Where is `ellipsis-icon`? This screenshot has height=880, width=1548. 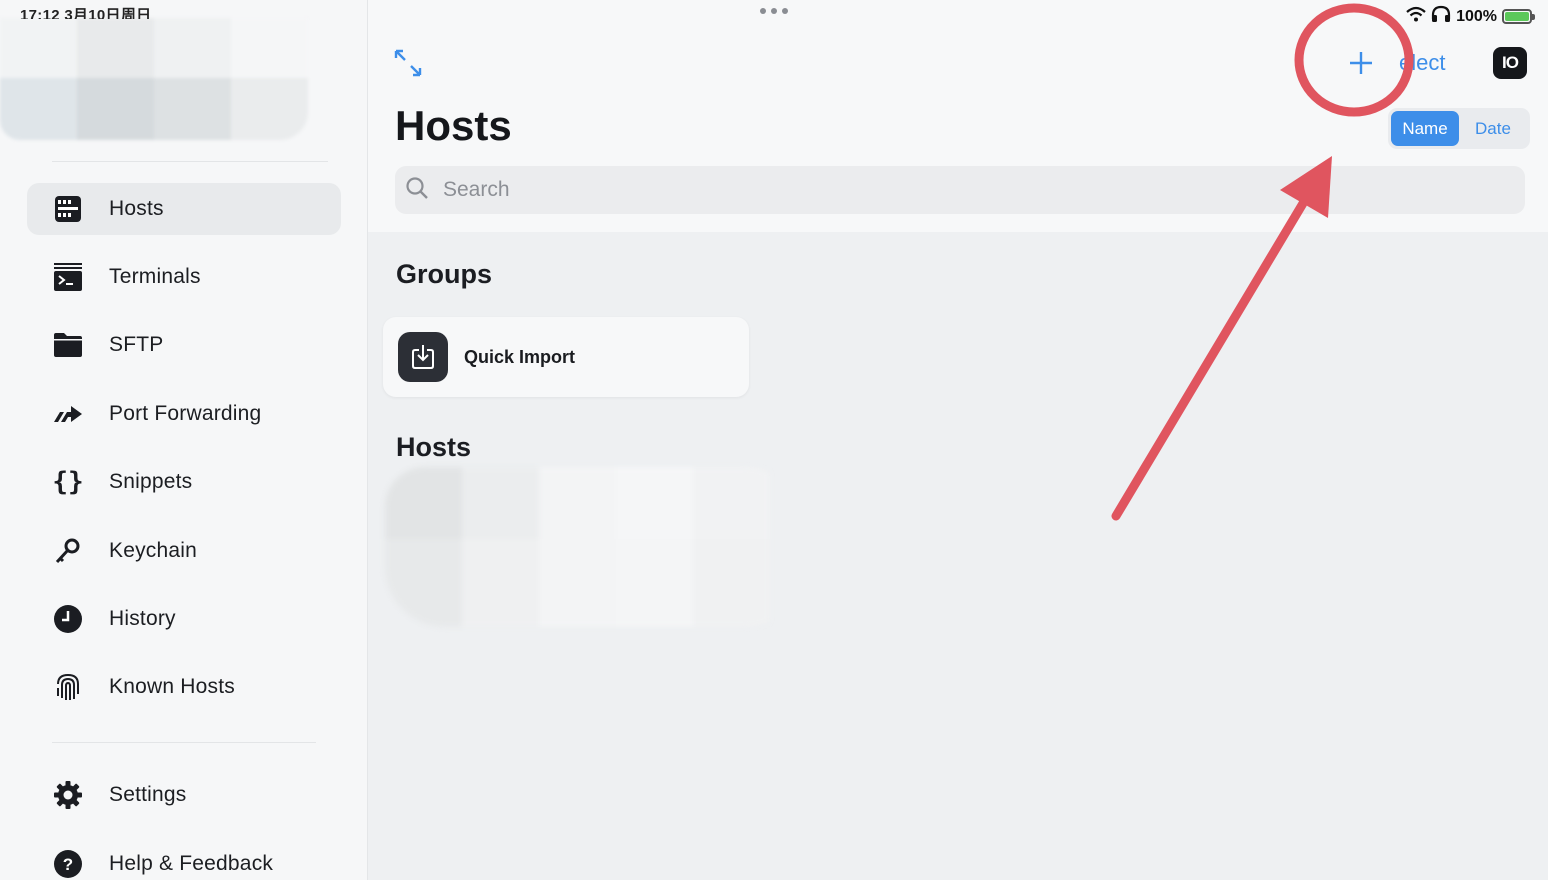
ellipsis-icon is located at coordinates (774, 11).